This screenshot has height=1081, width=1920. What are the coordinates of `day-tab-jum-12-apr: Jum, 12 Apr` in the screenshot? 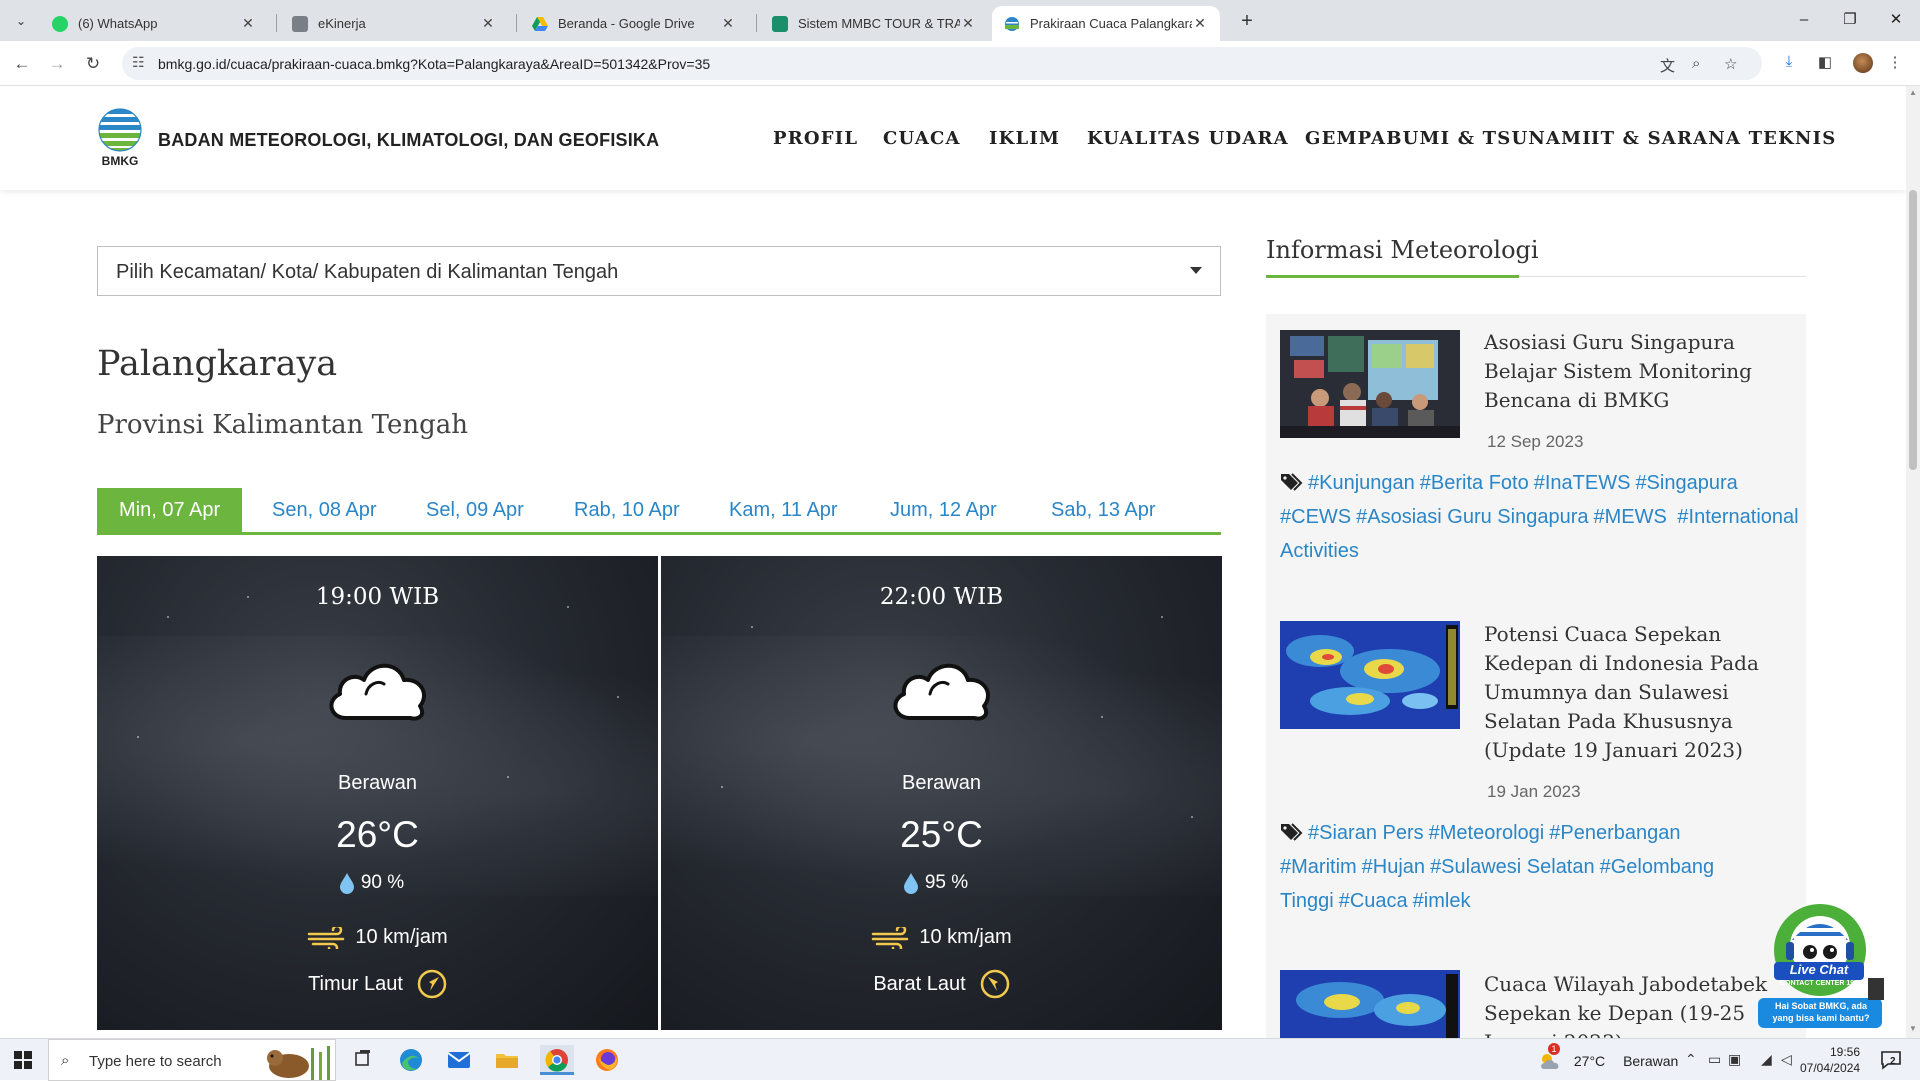 It's located at (943, 510).